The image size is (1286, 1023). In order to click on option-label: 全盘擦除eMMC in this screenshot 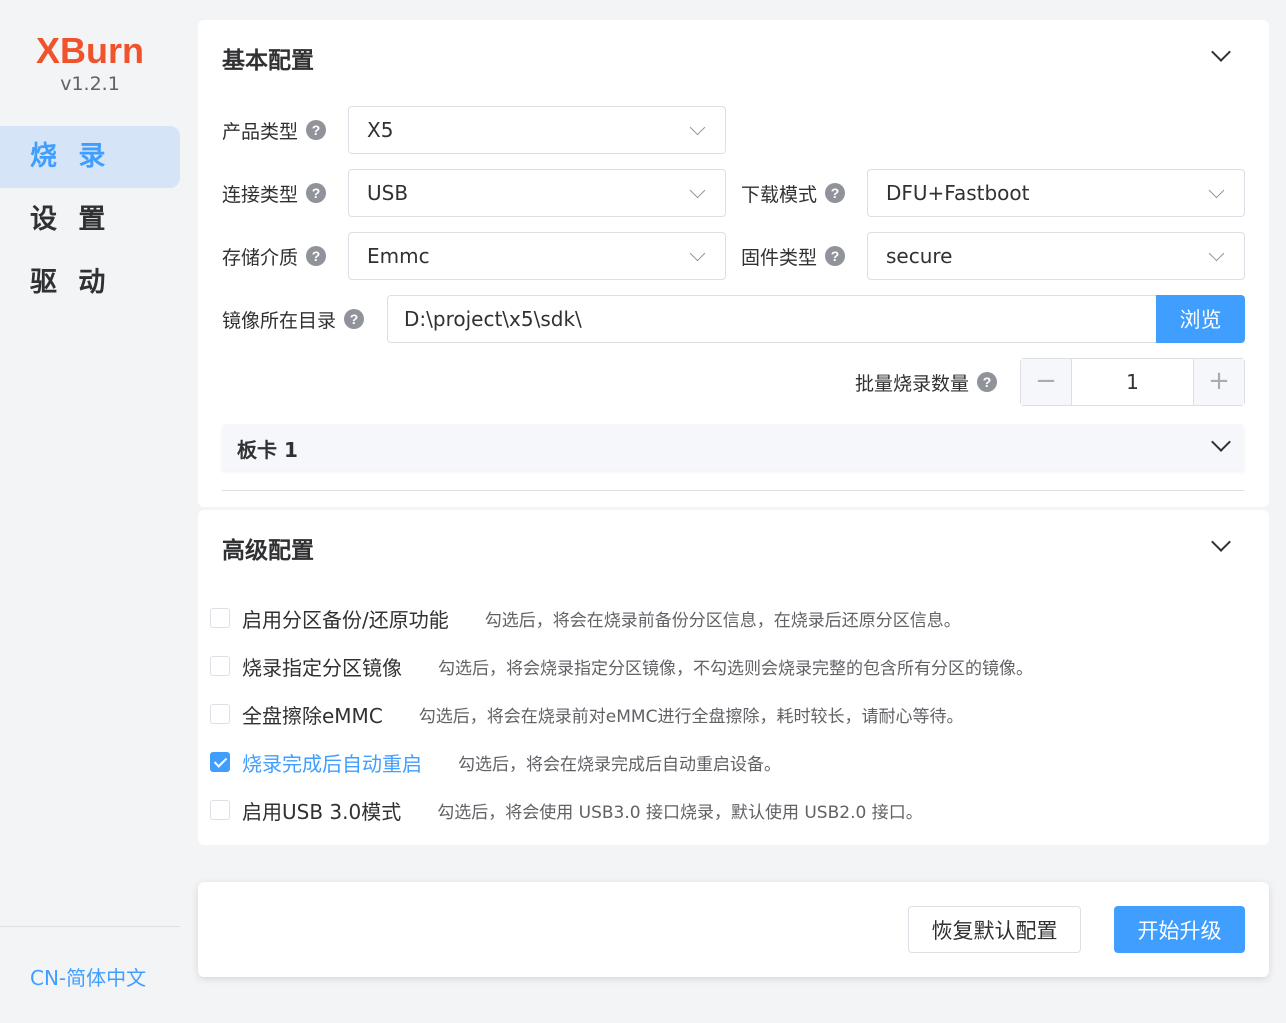, I will do `click(312, 714)`.